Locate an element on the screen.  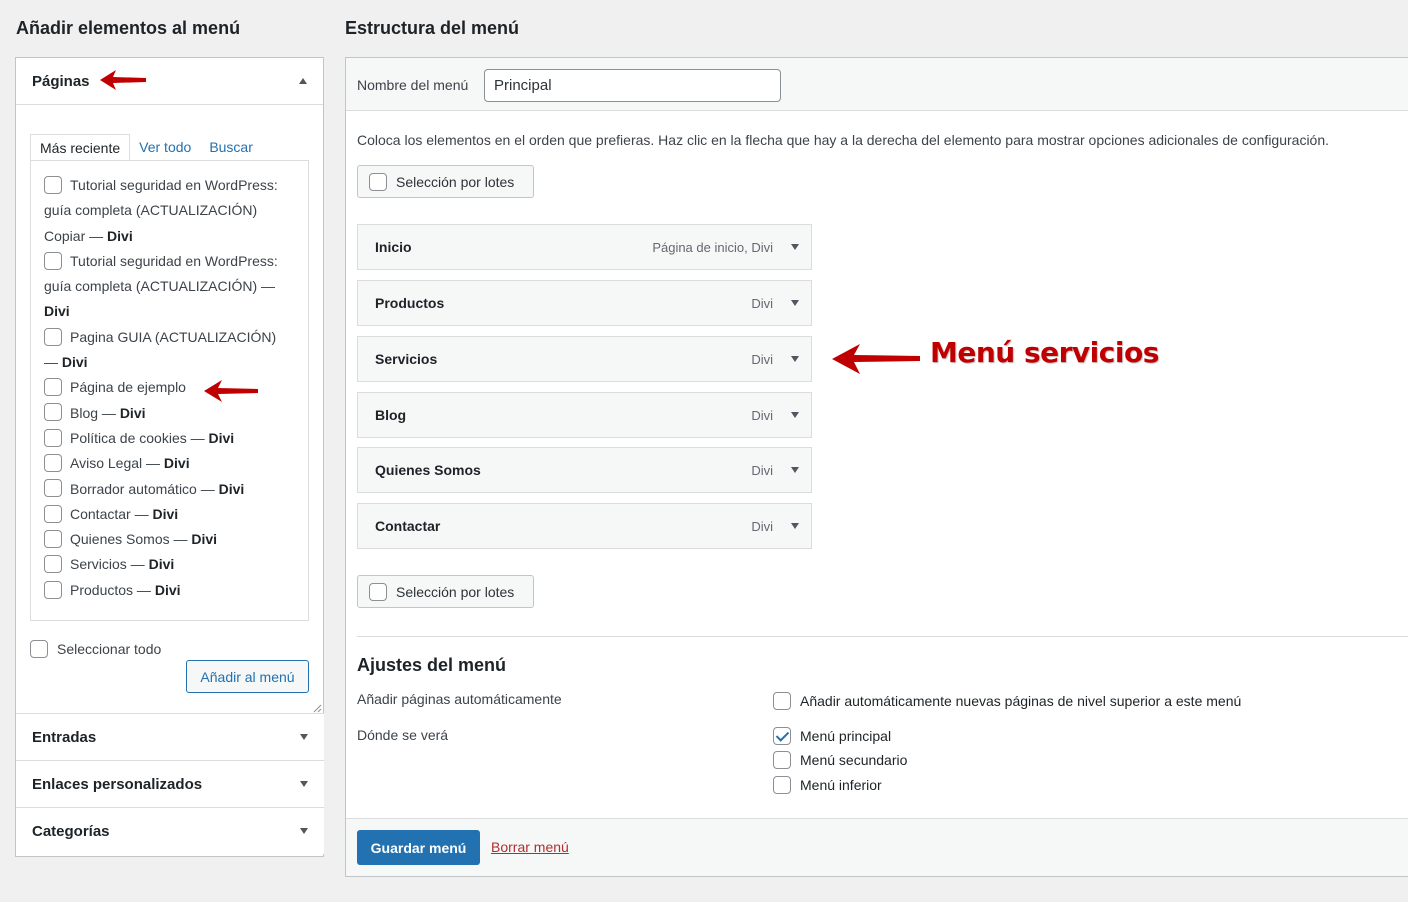
menu-name-input is located at coordinates (632, 85).